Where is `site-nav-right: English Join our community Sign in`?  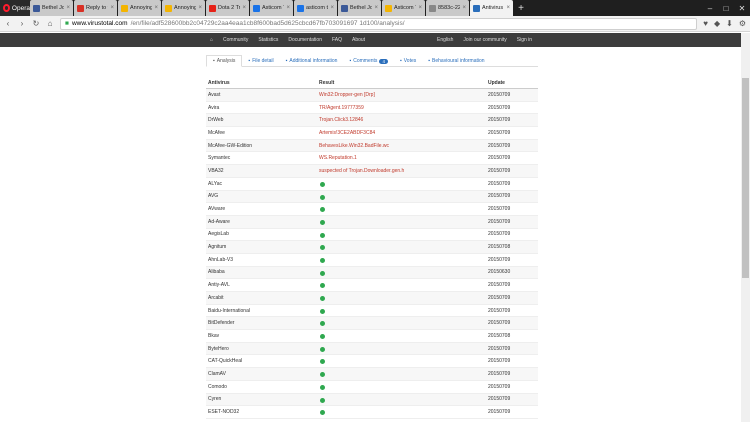
site-nav-right: English Join our community Sign in is located at coordinates (484, 40).